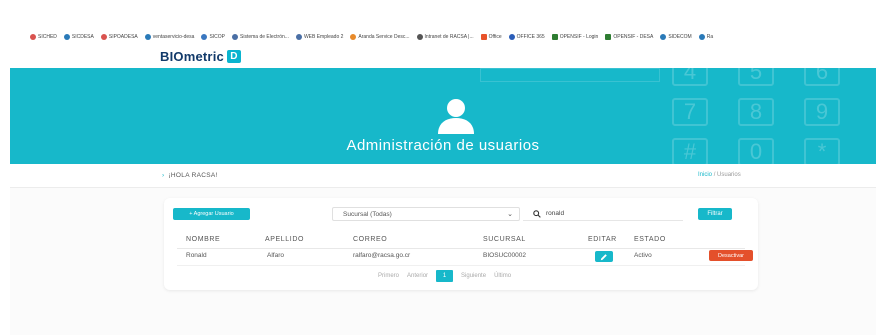 The width and height of the screenshot is (876, 335). What do you see at coordinates (579, 37) in the screenshot?
I see `bookmark-label: OPENSIF - Login` at bounding box center [579, 37].